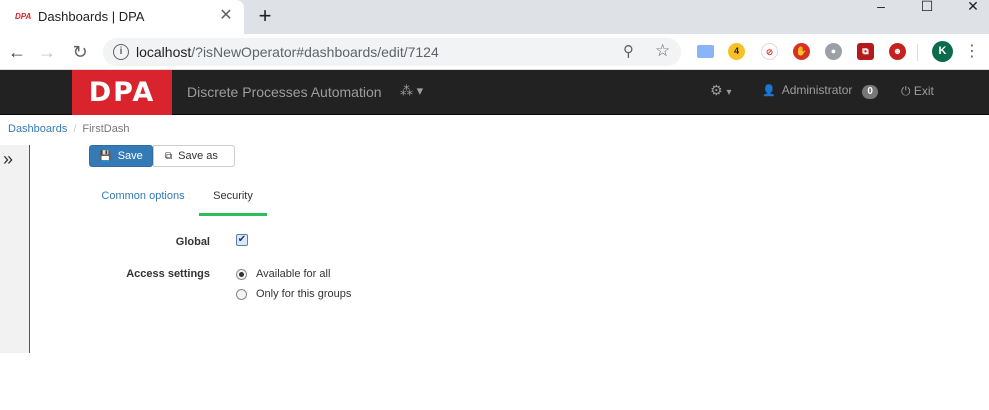 The image size is (989, 410). I want to click on floppy-disk-icon: 💾, so click(105, 156).